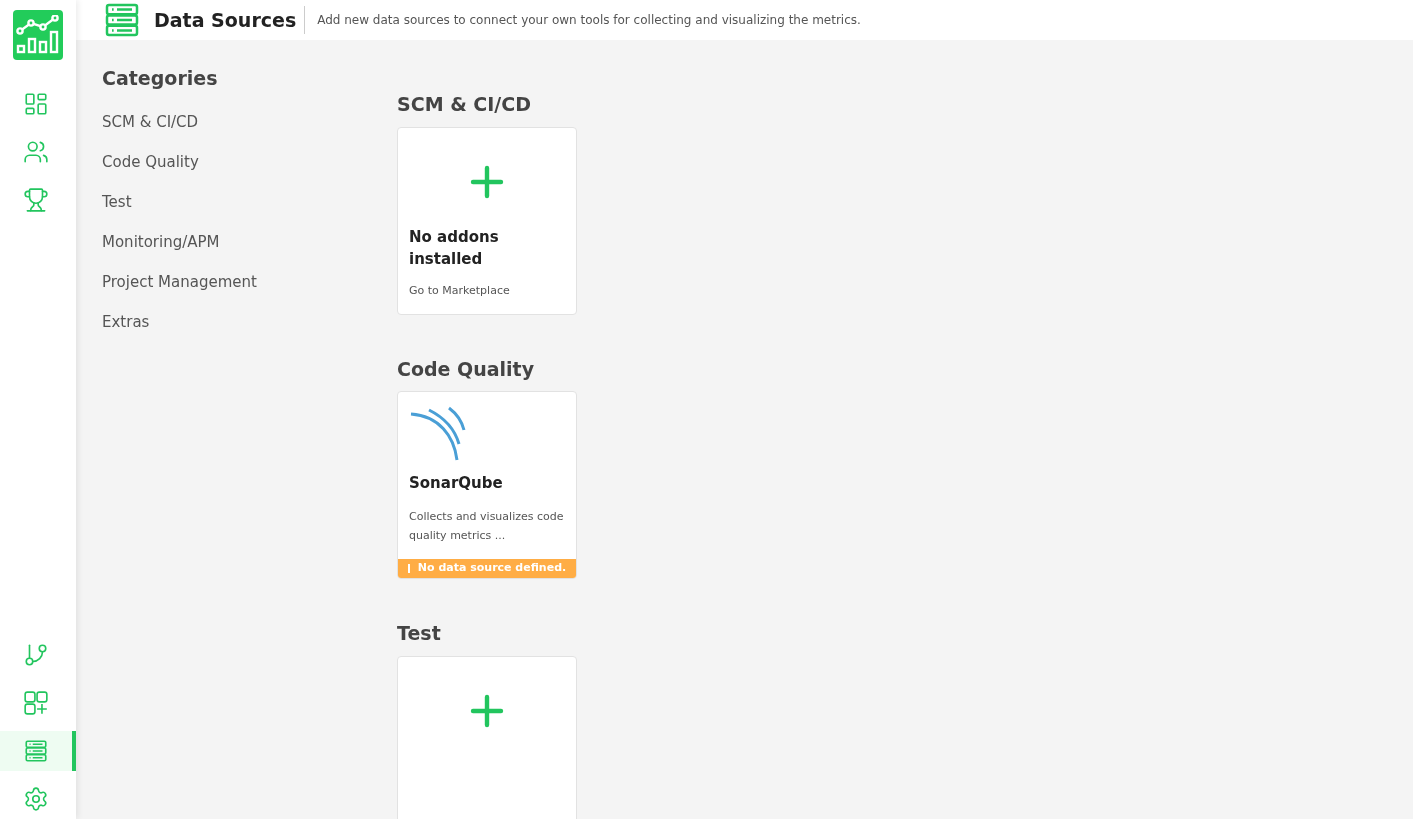  I want to click on warning-text: No data source defined., so click(492, 568).